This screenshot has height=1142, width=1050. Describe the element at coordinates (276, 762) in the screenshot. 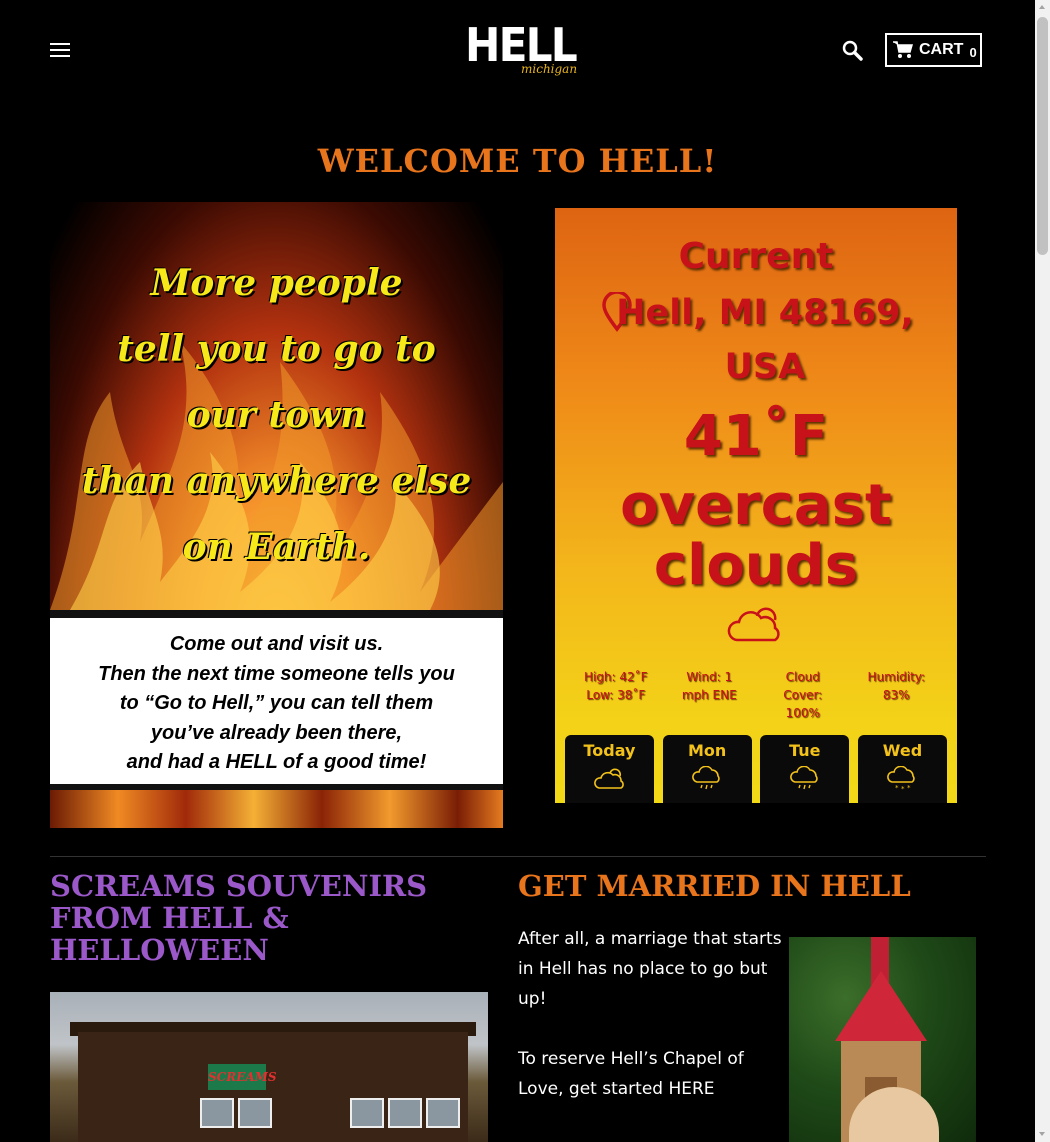

I see `hero-caption-line: and had a HELL of a good time!` at that location.